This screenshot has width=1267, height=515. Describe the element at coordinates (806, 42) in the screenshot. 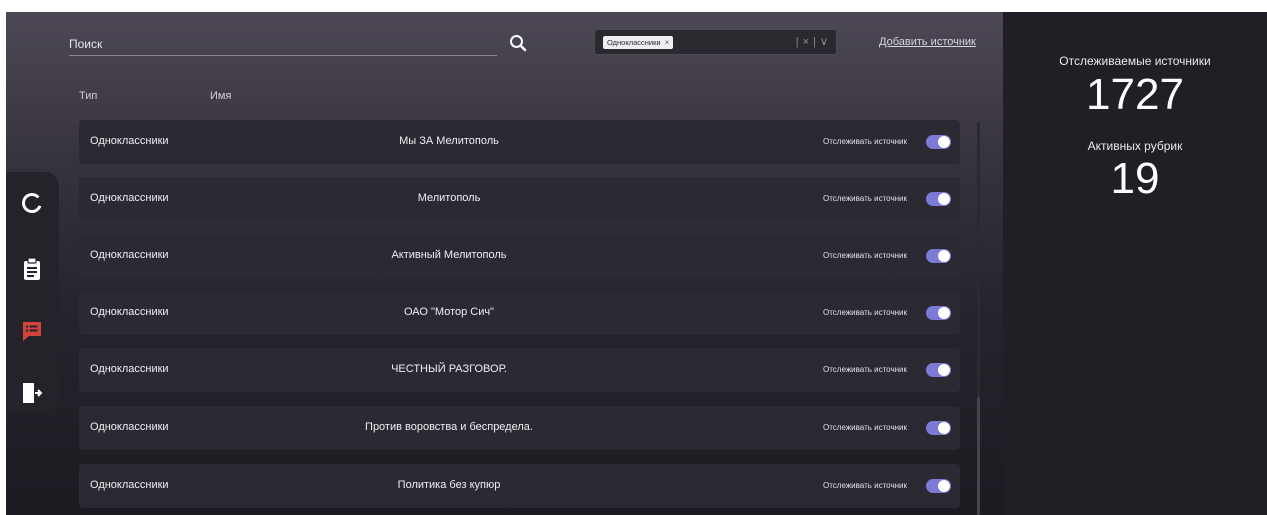

I see `clear-icon: ×` at that location.